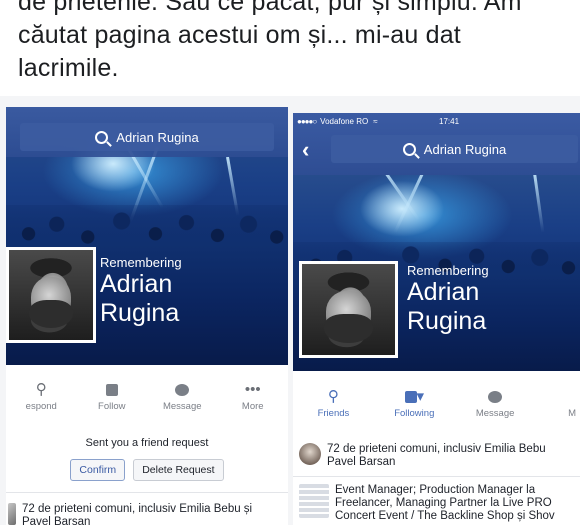 The image size is (580, 525). What do you see at coordinates (556, 397) in the screenshot?
I see `more-icon` at bounding box center [556, 397].